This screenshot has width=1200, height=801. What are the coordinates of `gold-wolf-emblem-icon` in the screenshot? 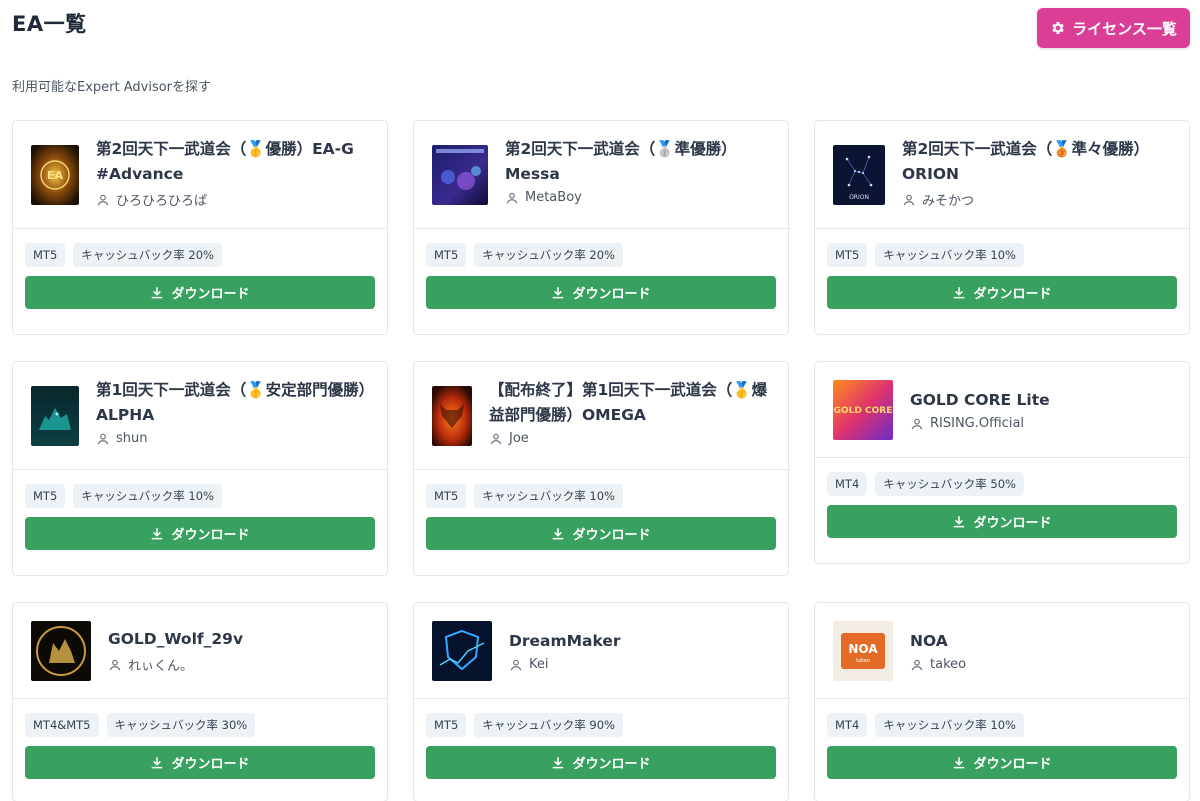 It's located at (61, 650).